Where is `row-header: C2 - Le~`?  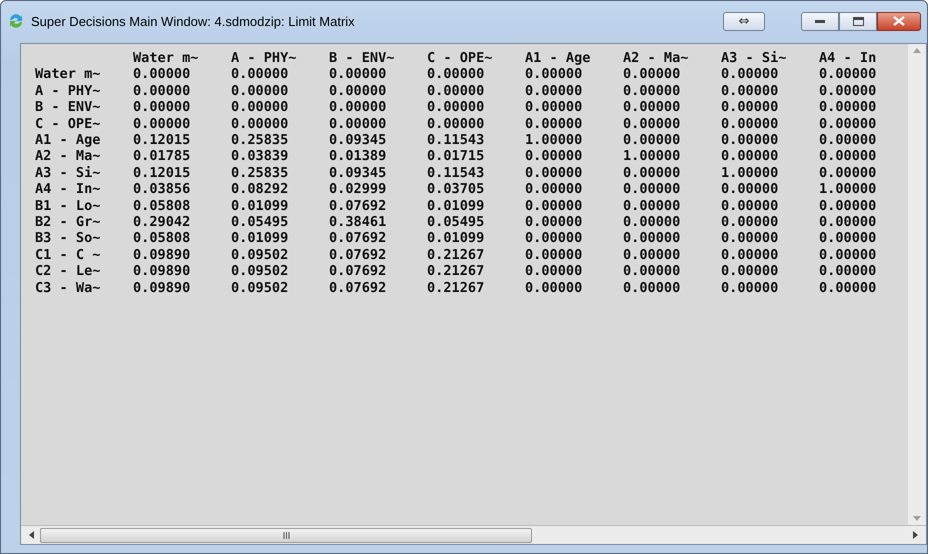 row-header: C2 - Le~ is located at coordinates (68, 271).